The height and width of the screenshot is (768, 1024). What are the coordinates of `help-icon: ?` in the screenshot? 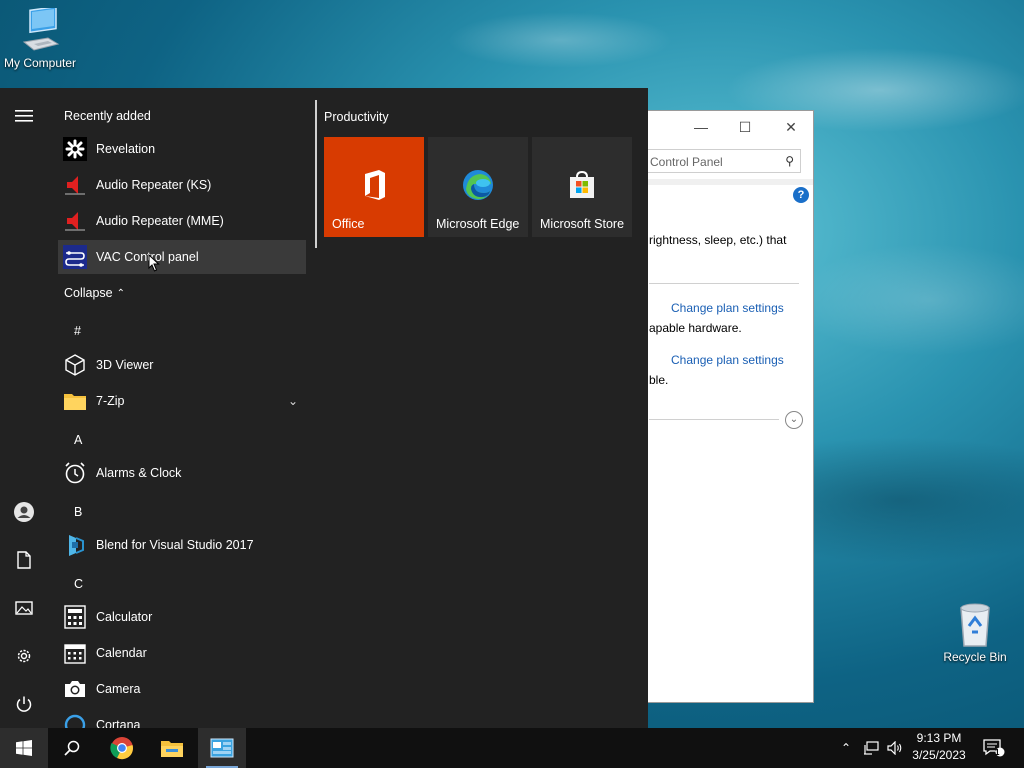 It's located at (801, 195).